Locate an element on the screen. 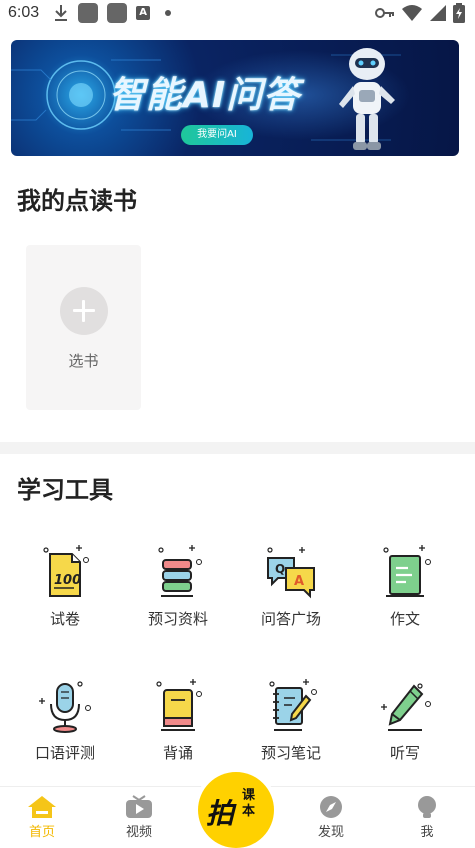 This screenshot has width=475, height=848. camera-side-text: 课本 is located at coordinates (249, 803).